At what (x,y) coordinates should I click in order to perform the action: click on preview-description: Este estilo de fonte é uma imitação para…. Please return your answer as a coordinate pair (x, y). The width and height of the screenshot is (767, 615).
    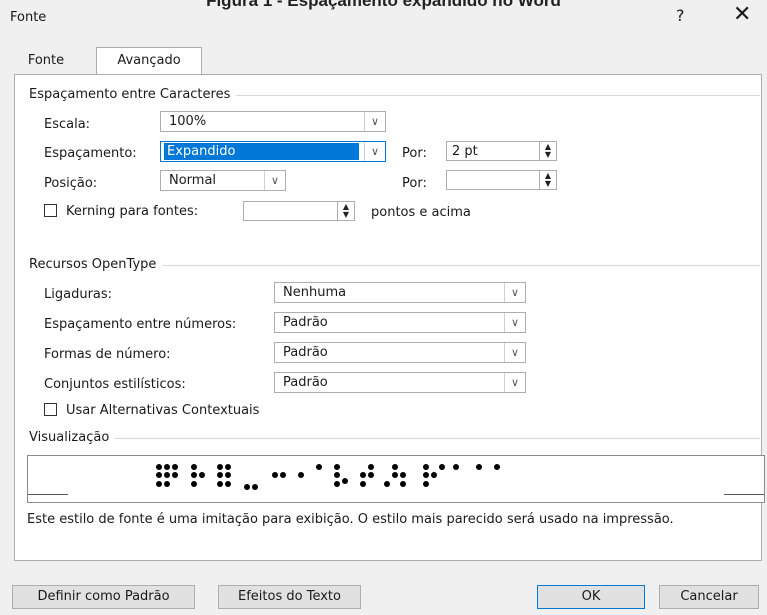
    Looking at the image, I should click on (350, 519).